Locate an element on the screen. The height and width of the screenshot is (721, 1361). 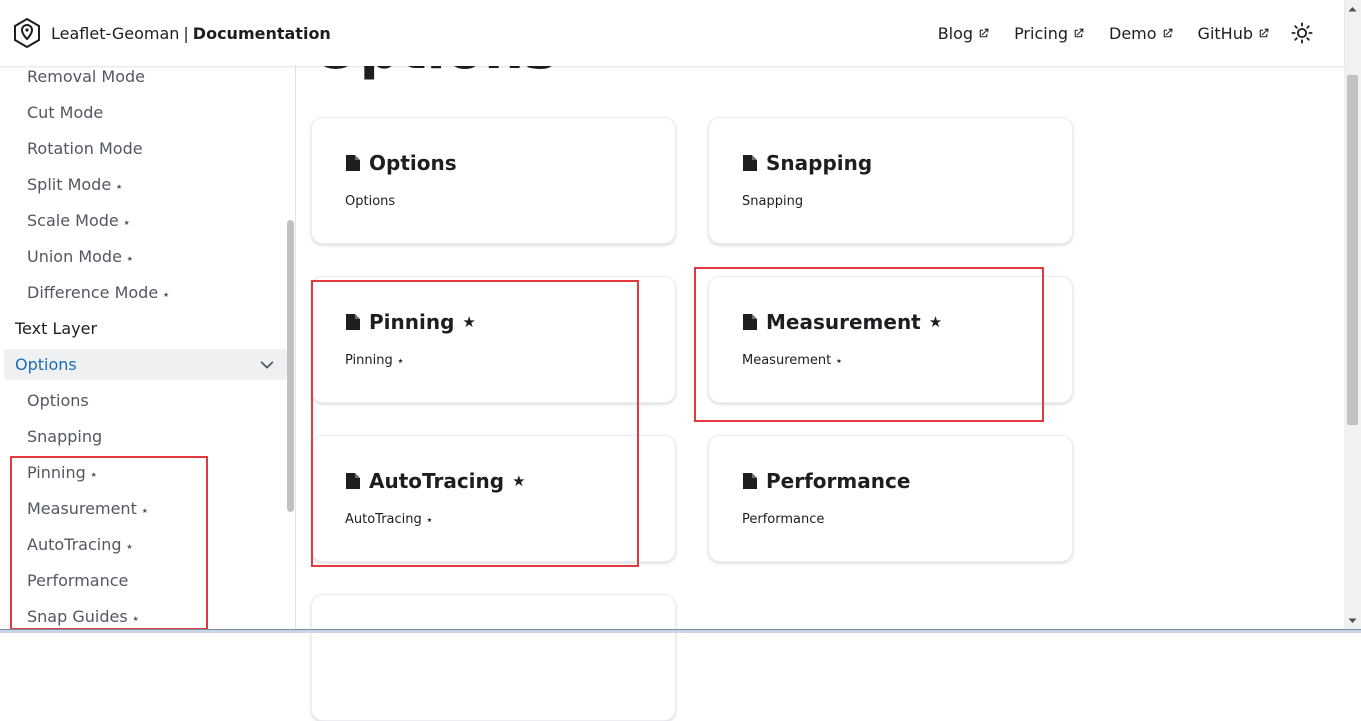
card-title: Measurement ★ is located at coordinates (842, 322).